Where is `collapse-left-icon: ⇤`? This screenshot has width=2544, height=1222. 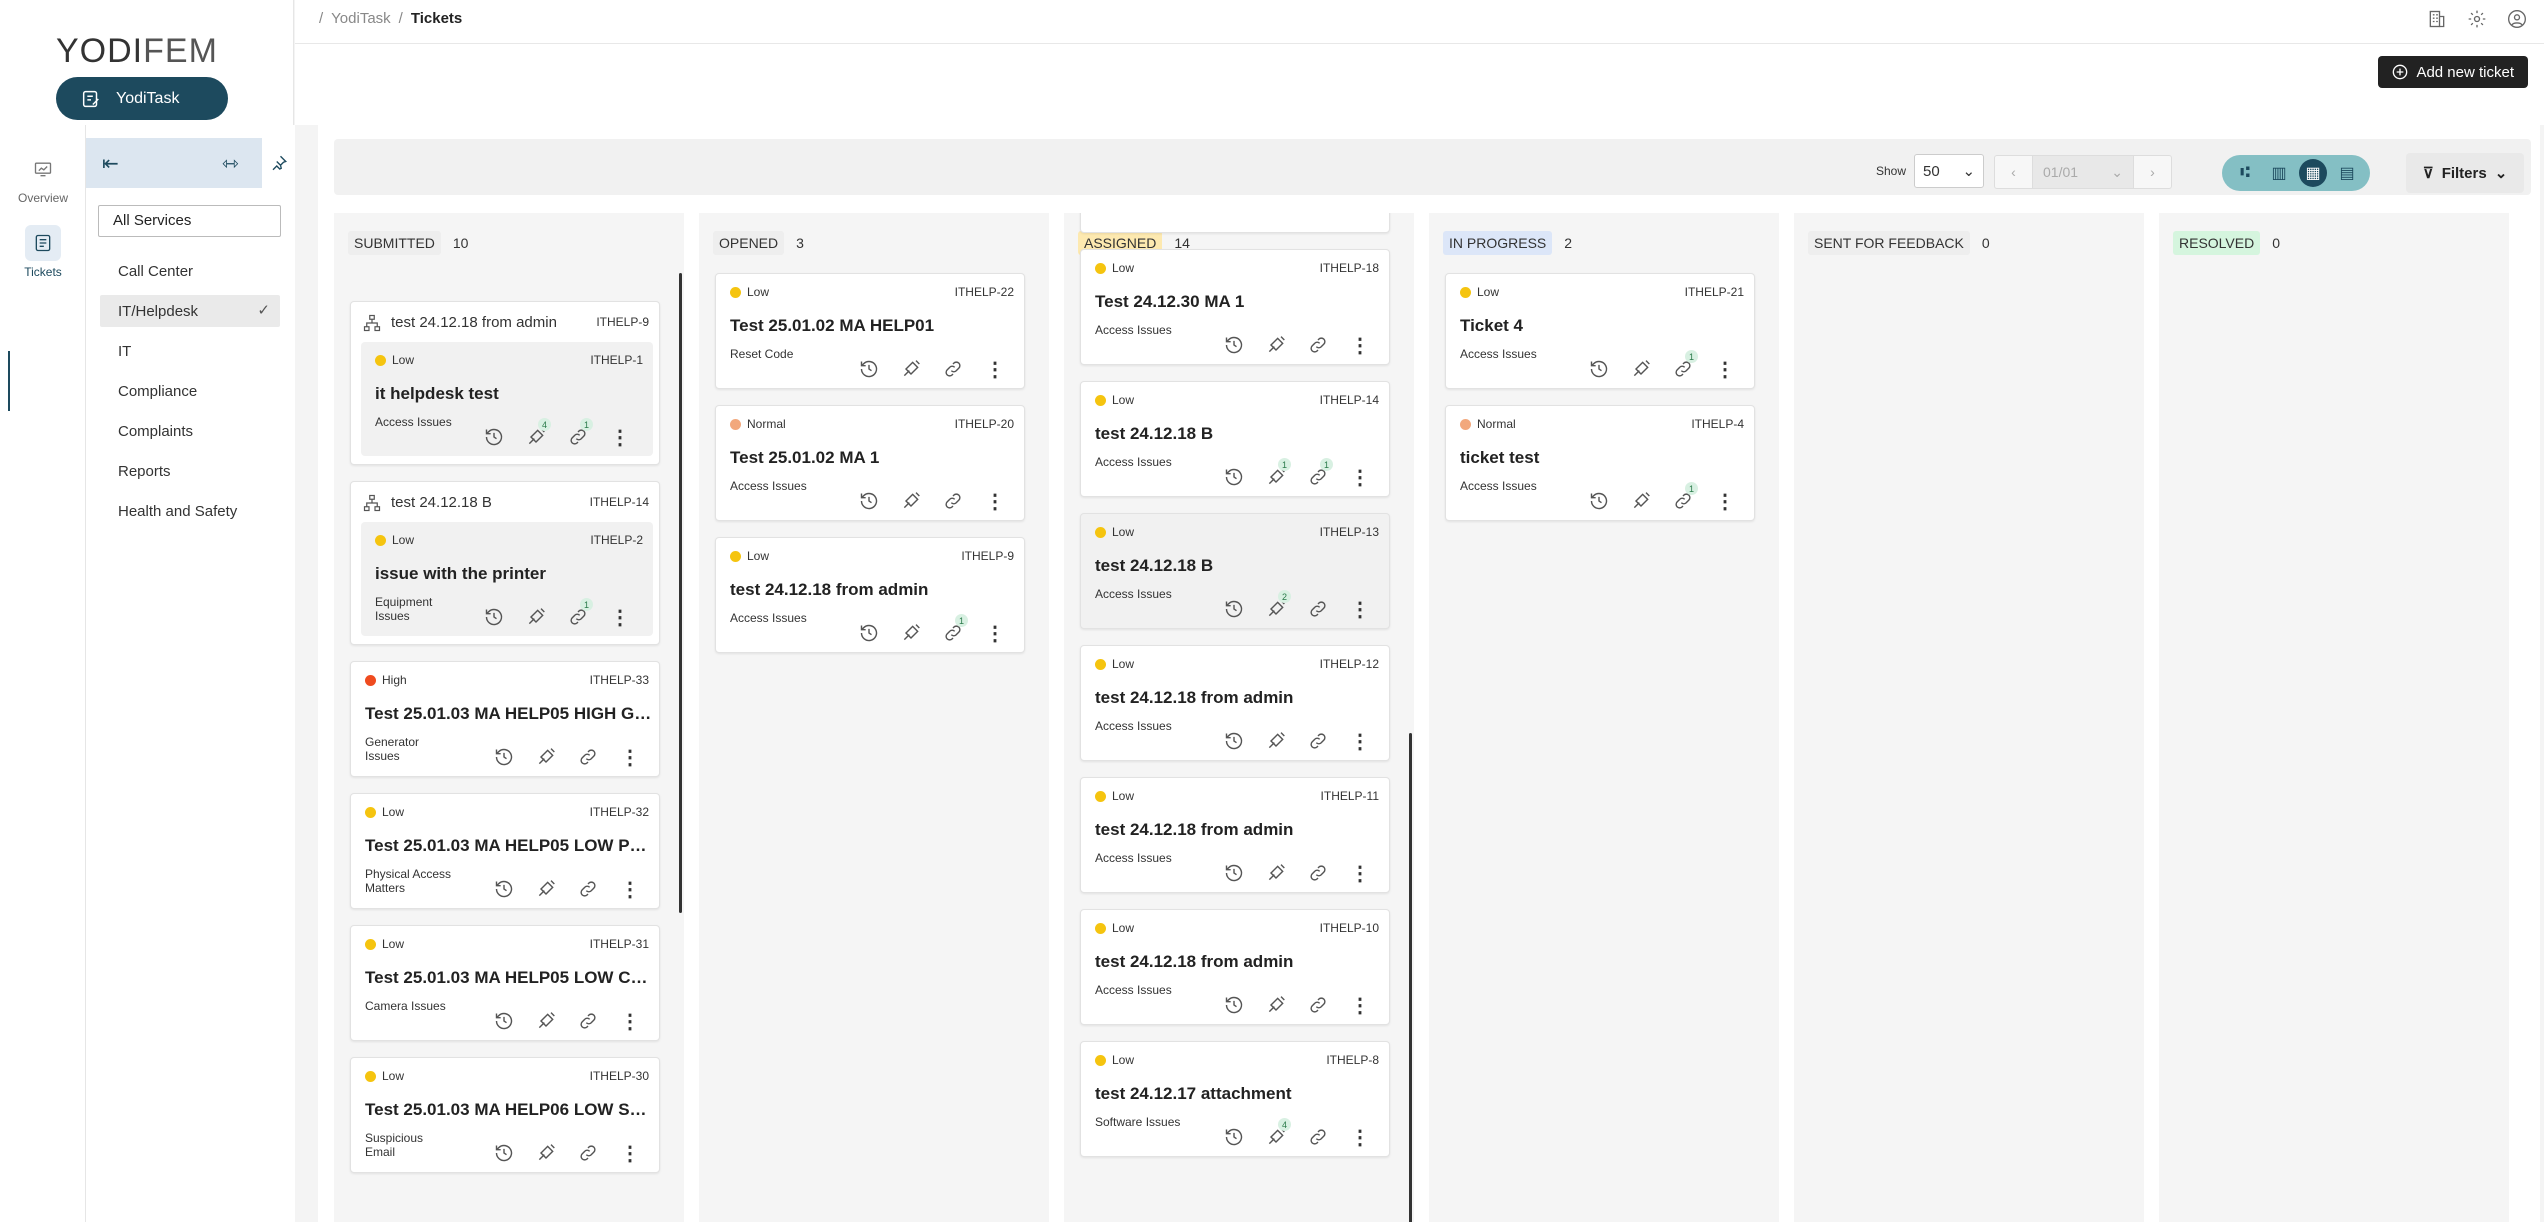 collapse-left-icon: ⇤ is located at coordinates (154, 163).